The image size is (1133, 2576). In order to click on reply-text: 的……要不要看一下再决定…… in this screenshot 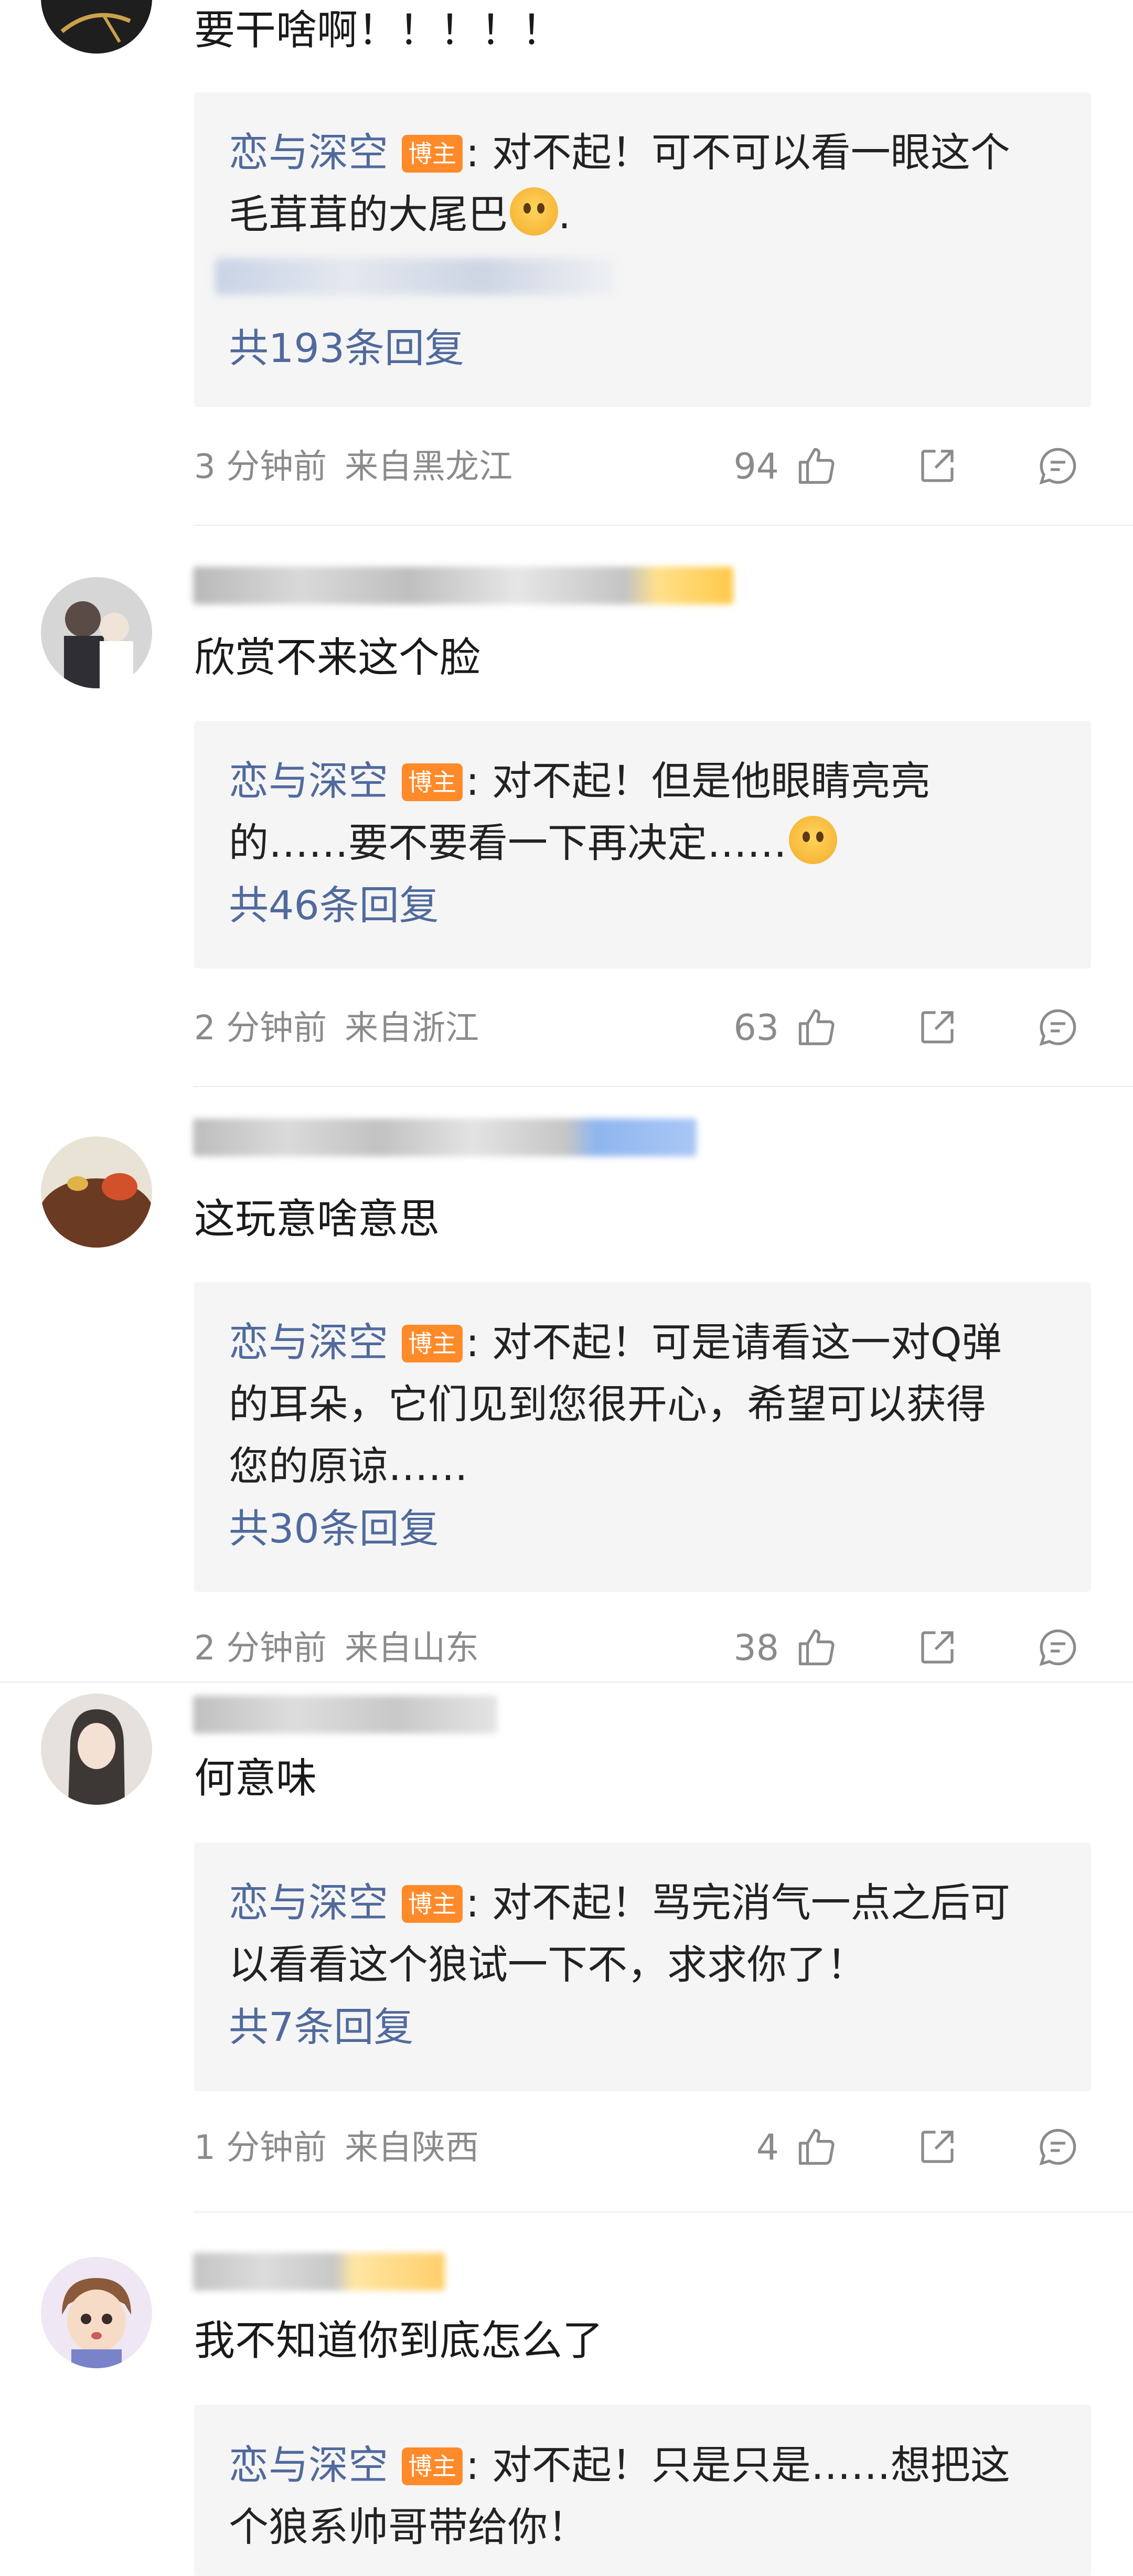, I will do `click(508, 842)`.